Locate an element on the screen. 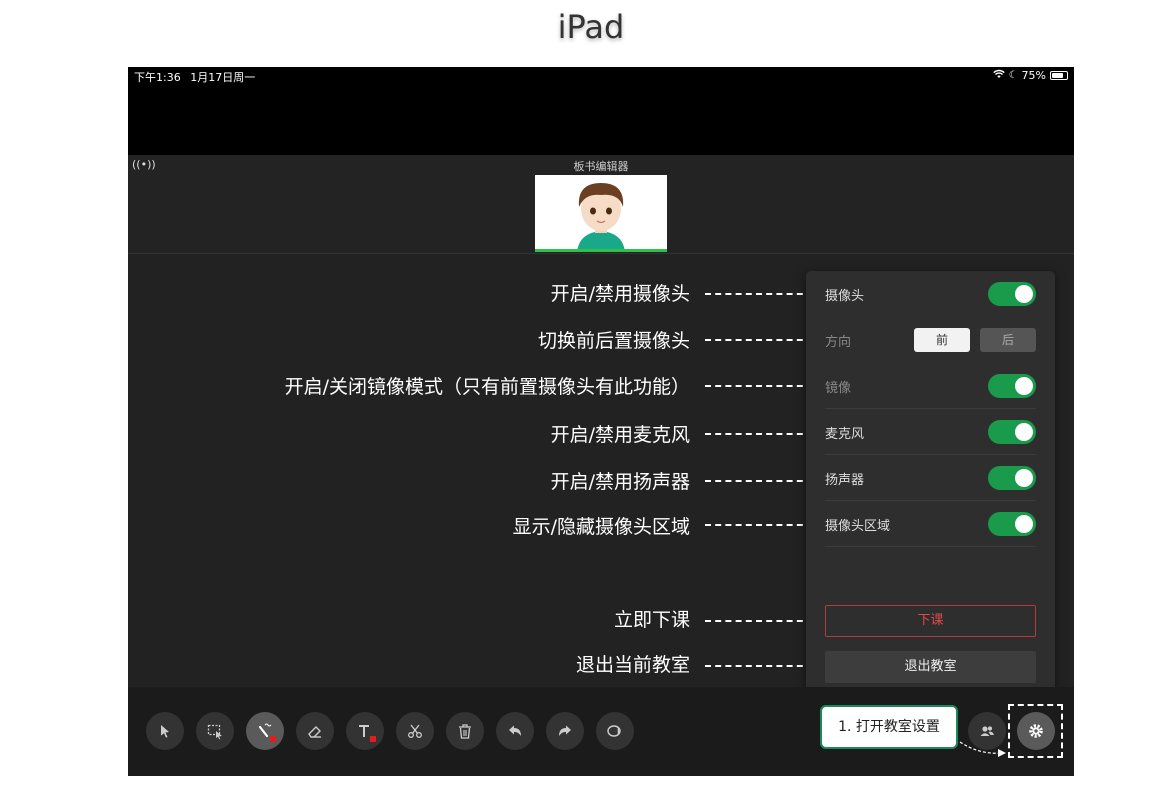  eraser-icon is located at coordinates (314, 732).